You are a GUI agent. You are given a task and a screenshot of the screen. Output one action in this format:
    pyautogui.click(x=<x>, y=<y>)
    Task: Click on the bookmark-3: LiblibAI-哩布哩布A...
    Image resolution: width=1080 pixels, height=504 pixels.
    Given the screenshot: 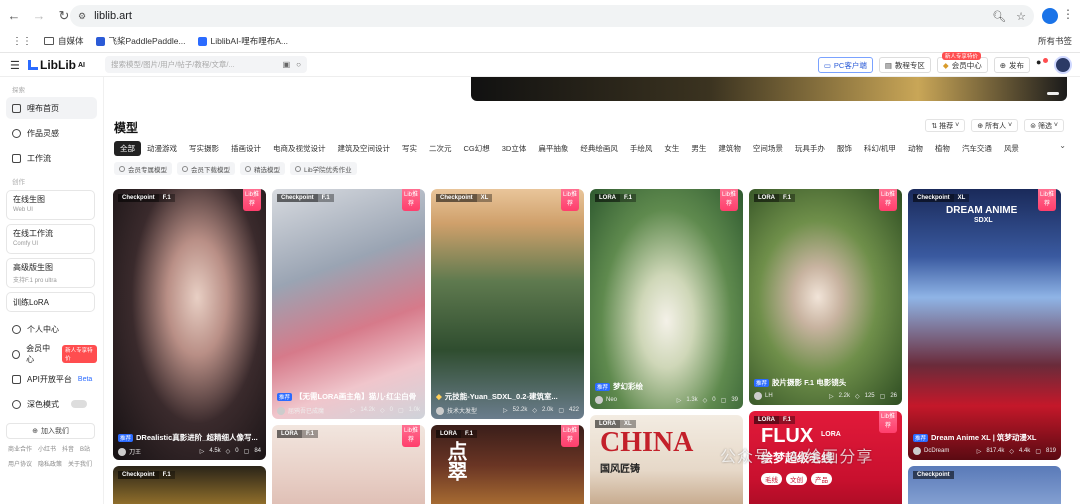 What is the action you would take?
    pyautogui.click(x=242, y=41)
    